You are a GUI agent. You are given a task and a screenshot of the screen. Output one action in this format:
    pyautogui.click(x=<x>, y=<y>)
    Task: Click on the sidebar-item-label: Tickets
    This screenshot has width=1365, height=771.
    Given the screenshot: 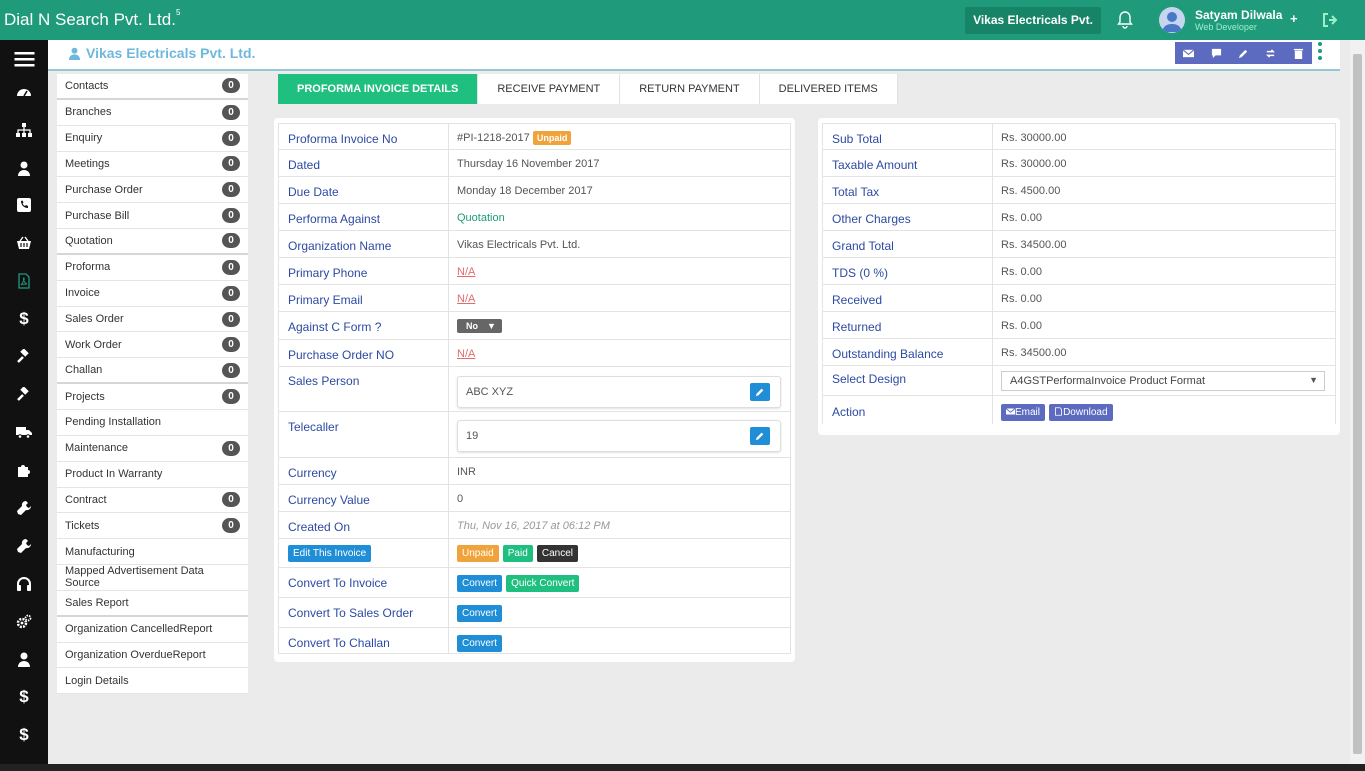 What is the action you would take?
    pyautogui.click(x=82, y=525)
    